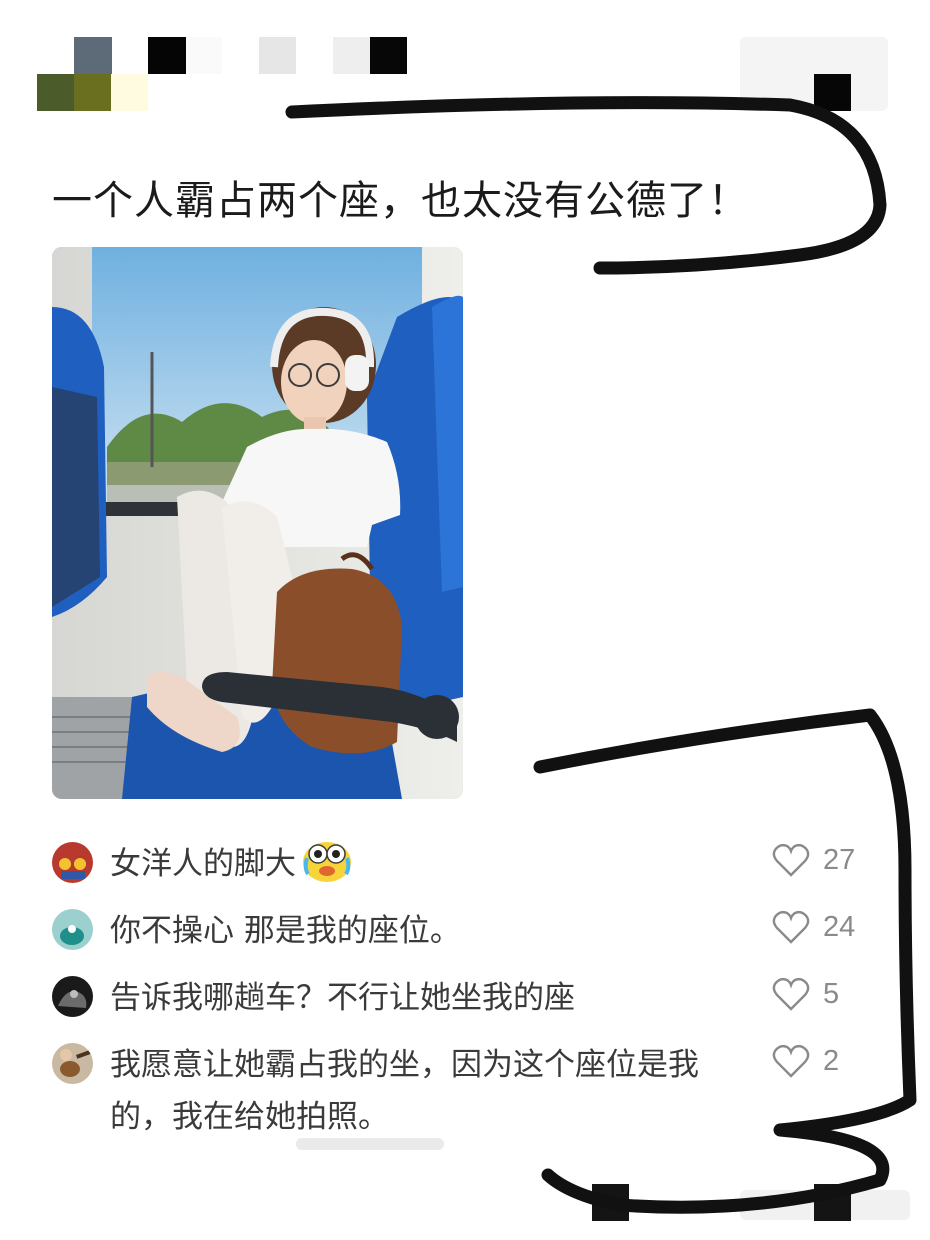 This screenshot has width=930, height=1240. Describe the element at coordinates (822, 996) in the screenshot. I see `like-button: 5` at that location.